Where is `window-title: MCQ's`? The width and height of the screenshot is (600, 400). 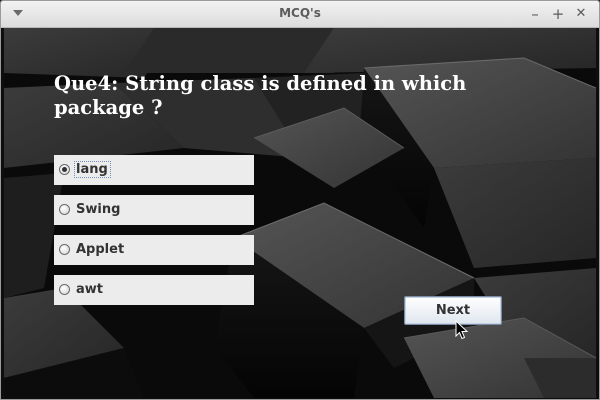
window-title: MCQ's is located at coordinates (300, 13).